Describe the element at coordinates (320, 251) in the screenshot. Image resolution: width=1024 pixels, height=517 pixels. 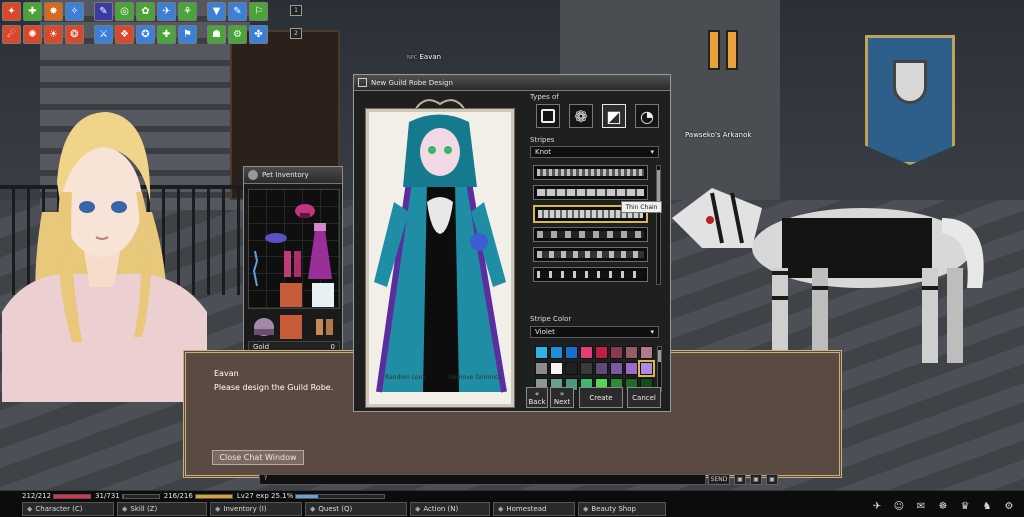
I see `robe-item-icon` at that location.